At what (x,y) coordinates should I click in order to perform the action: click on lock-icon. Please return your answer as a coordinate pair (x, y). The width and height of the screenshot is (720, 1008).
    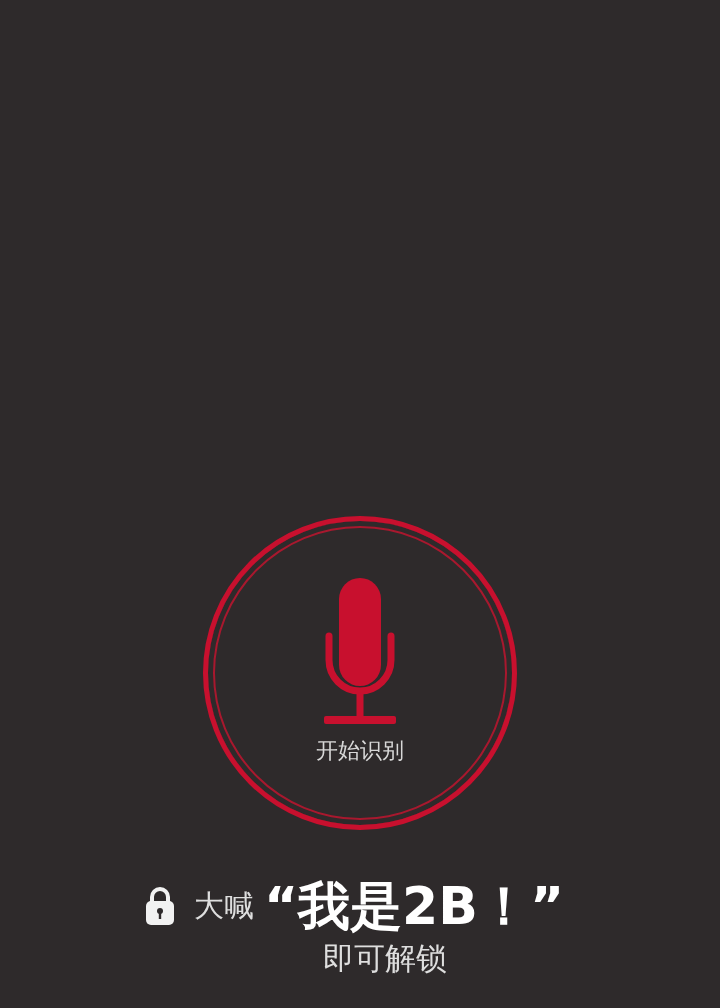
    Looking at the image, I should click on (159, 906).